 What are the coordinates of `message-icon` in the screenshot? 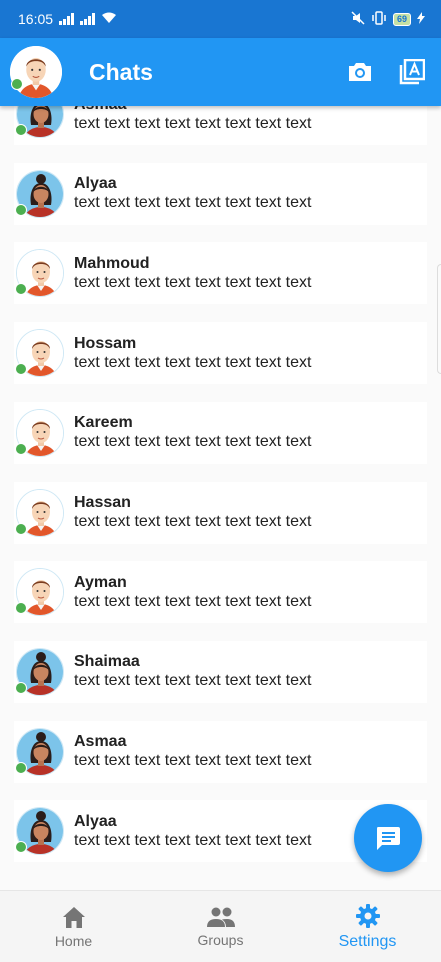 It's located at (388, 838).